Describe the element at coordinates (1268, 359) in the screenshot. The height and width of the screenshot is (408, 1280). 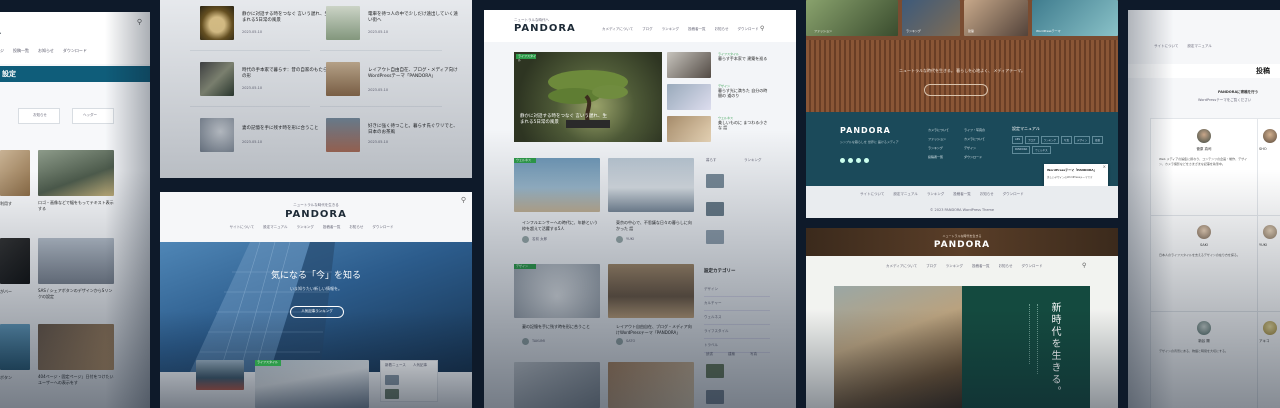
I see `author-card: アキコ` at that location.